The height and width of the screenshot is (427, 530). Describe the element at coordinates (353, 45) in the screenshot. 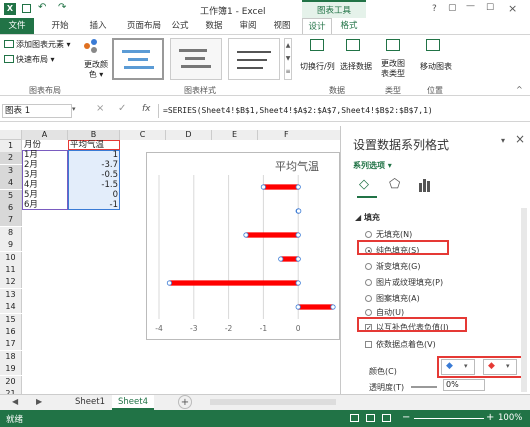

I see `select-data-icon` at that location.